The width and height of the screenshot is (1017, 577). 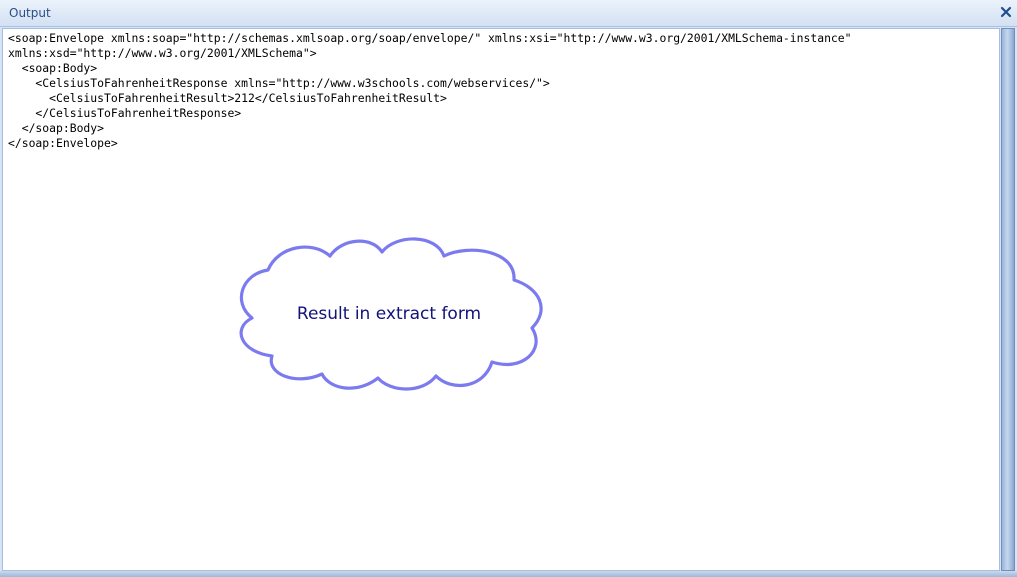 What do you see at coordinates (125, 113) in the screenshot?
I see `xml-line: </CelsiusToFahrenheitResponse>` at bounding box center [125, 113].